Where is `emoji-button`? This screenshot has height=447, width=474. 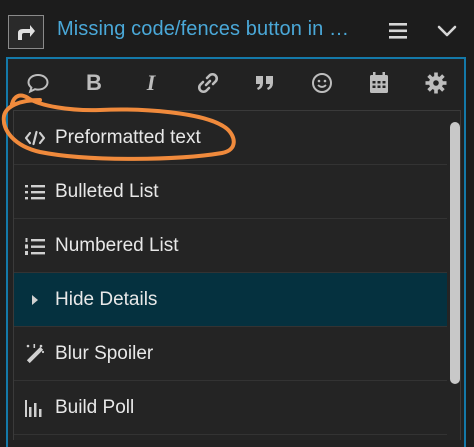 emoji-button is located at coordinates (322, 83).